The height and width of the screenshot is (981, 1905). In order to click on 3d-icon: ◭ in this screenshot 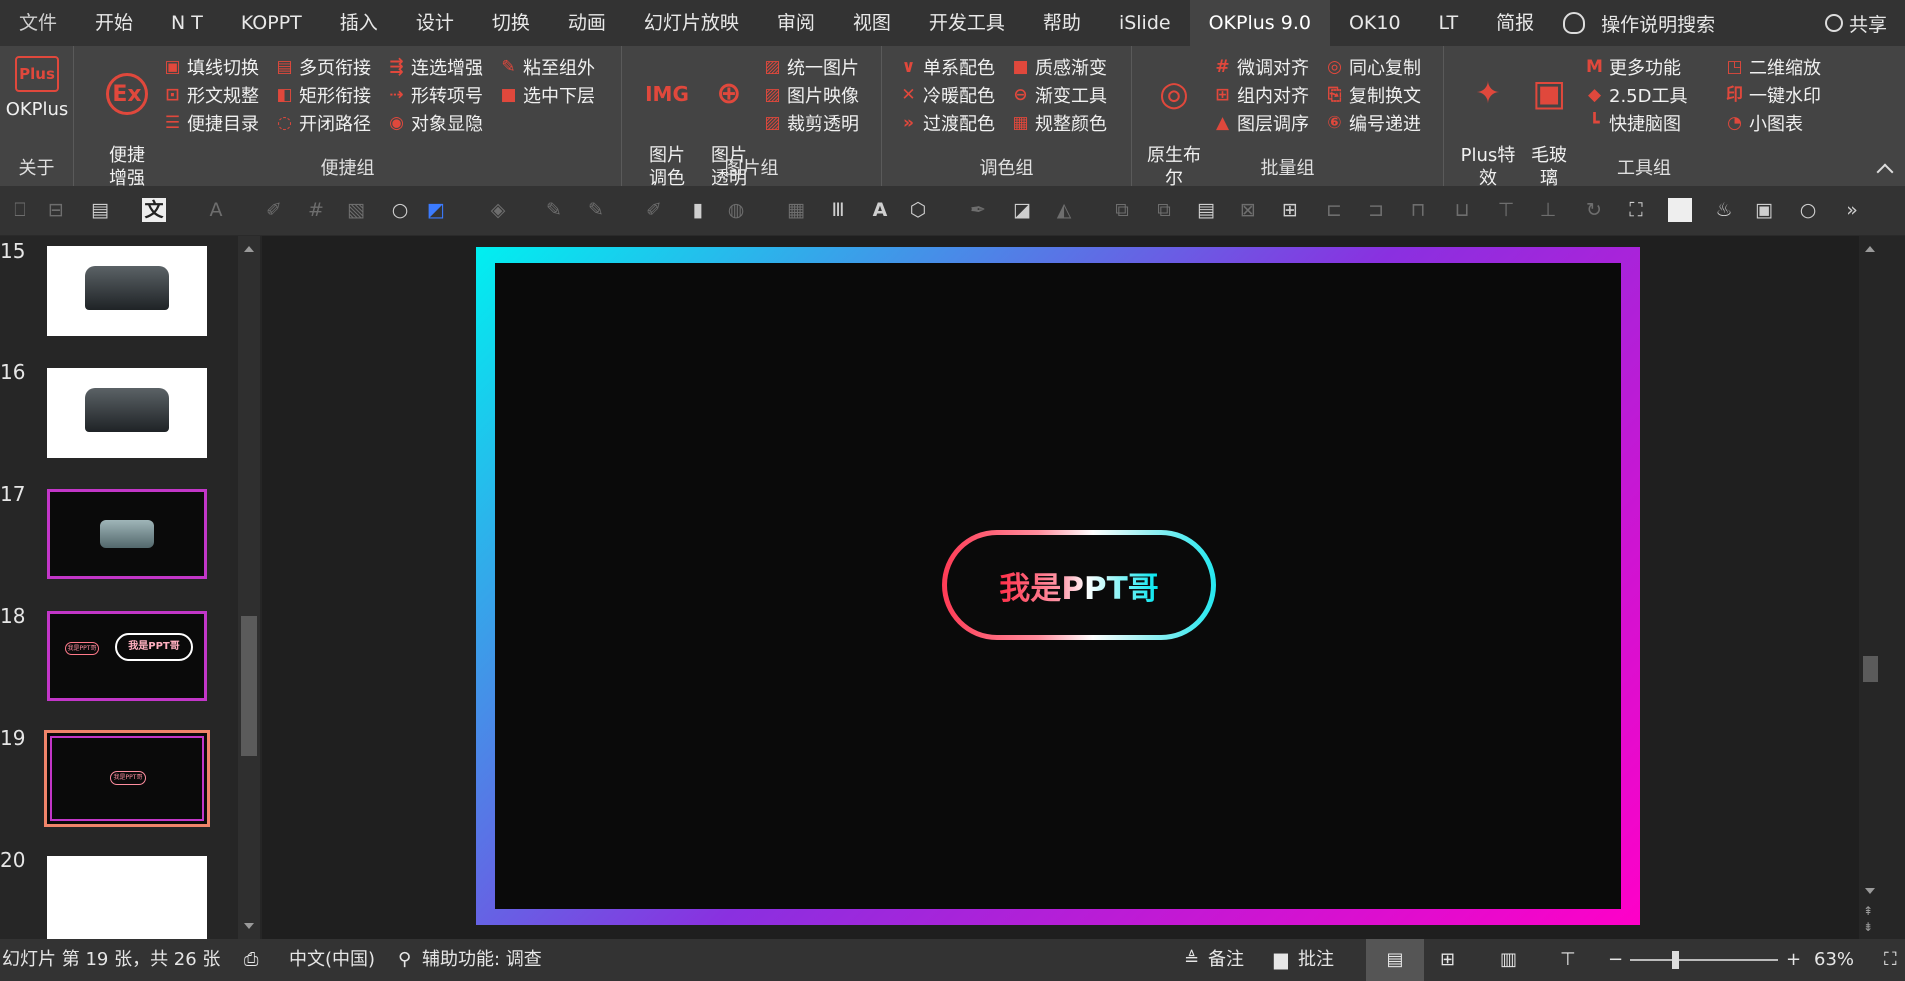, I will do `click(1064, 210)`.